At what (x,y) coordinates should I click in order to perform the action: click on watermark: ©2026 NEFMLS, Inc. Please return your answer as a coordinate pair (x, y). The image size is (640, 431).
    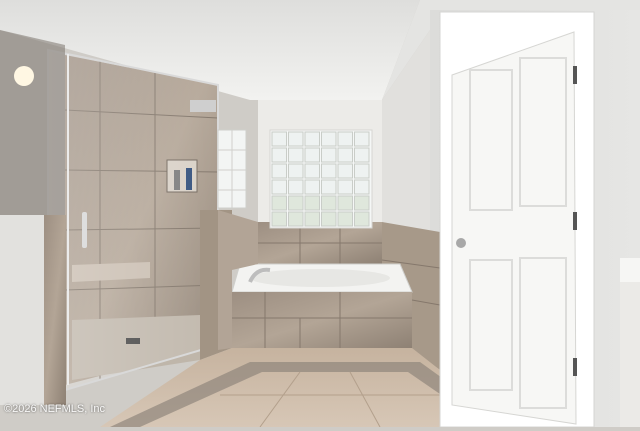
    Looking at the image, I should click on (55, 409).